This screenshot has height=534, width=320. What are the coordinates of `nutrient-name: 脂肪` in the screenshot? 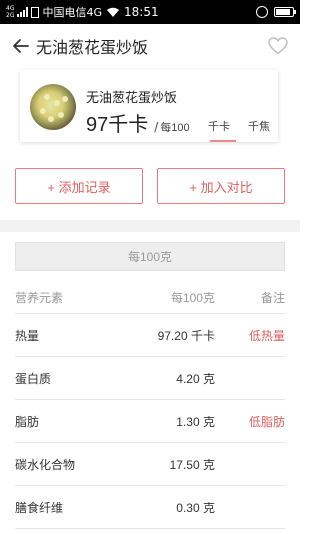 It's located at (27, 421).